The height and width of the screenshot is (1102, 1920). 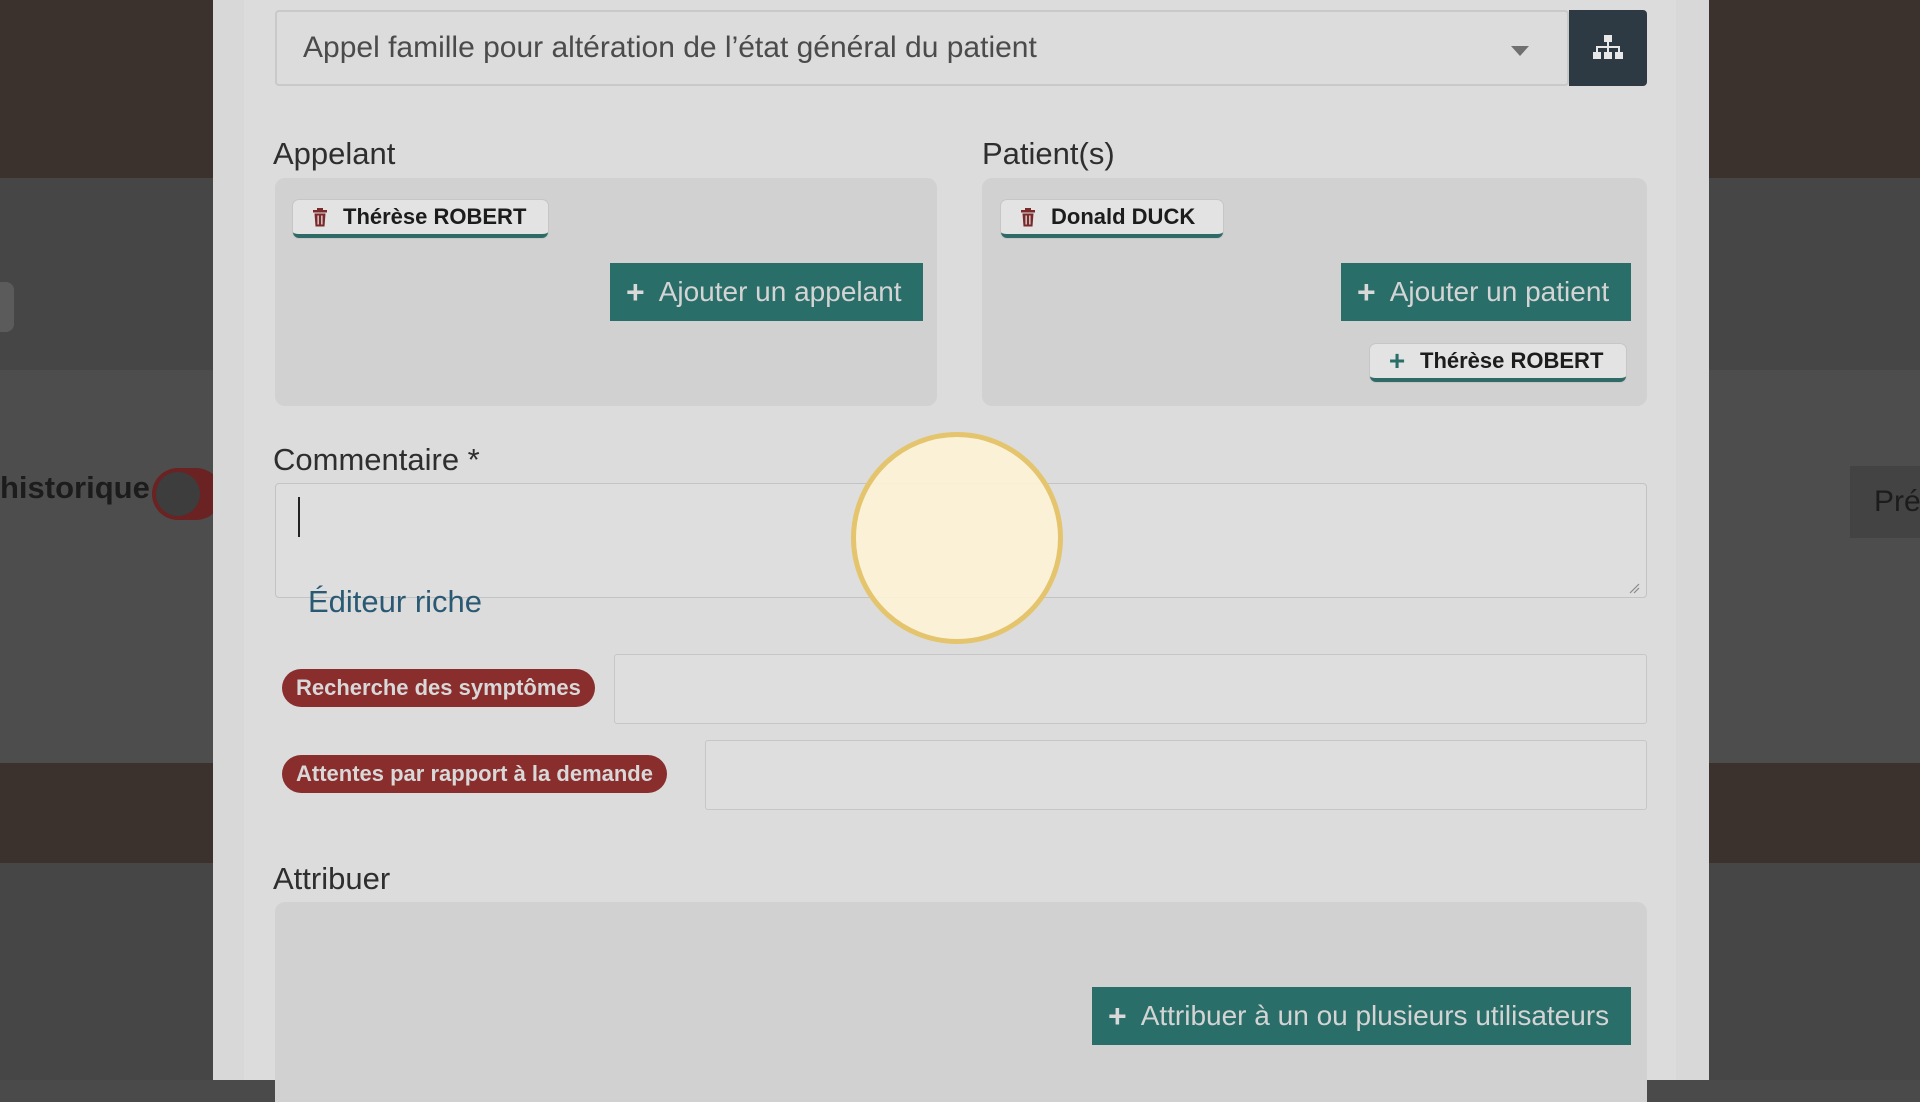 What do you see at coordinates (1520, 51) in the screenshot?
I see `chevron-down-icon` at bounding box center [1520, 51].